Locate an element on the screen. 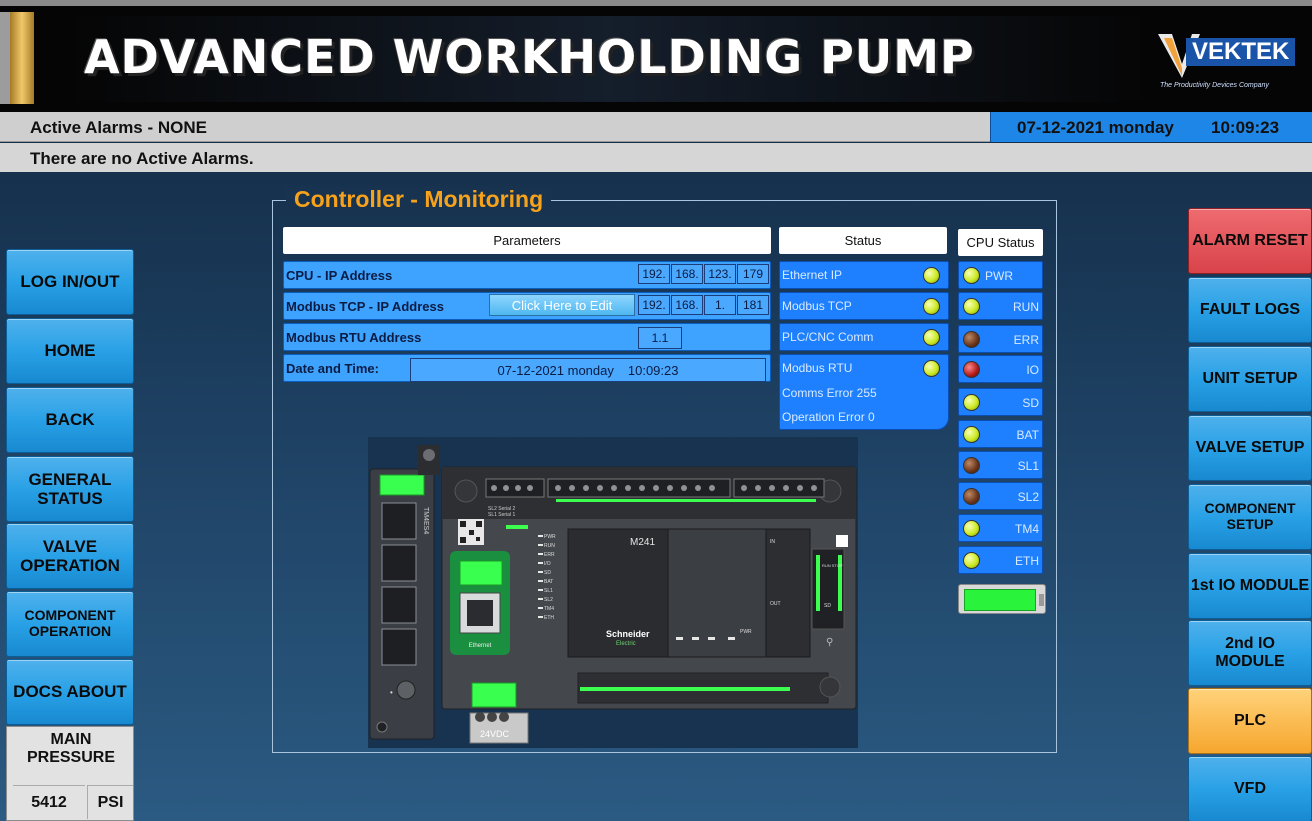  back-button: BACK is located at coordinates (70, 420).